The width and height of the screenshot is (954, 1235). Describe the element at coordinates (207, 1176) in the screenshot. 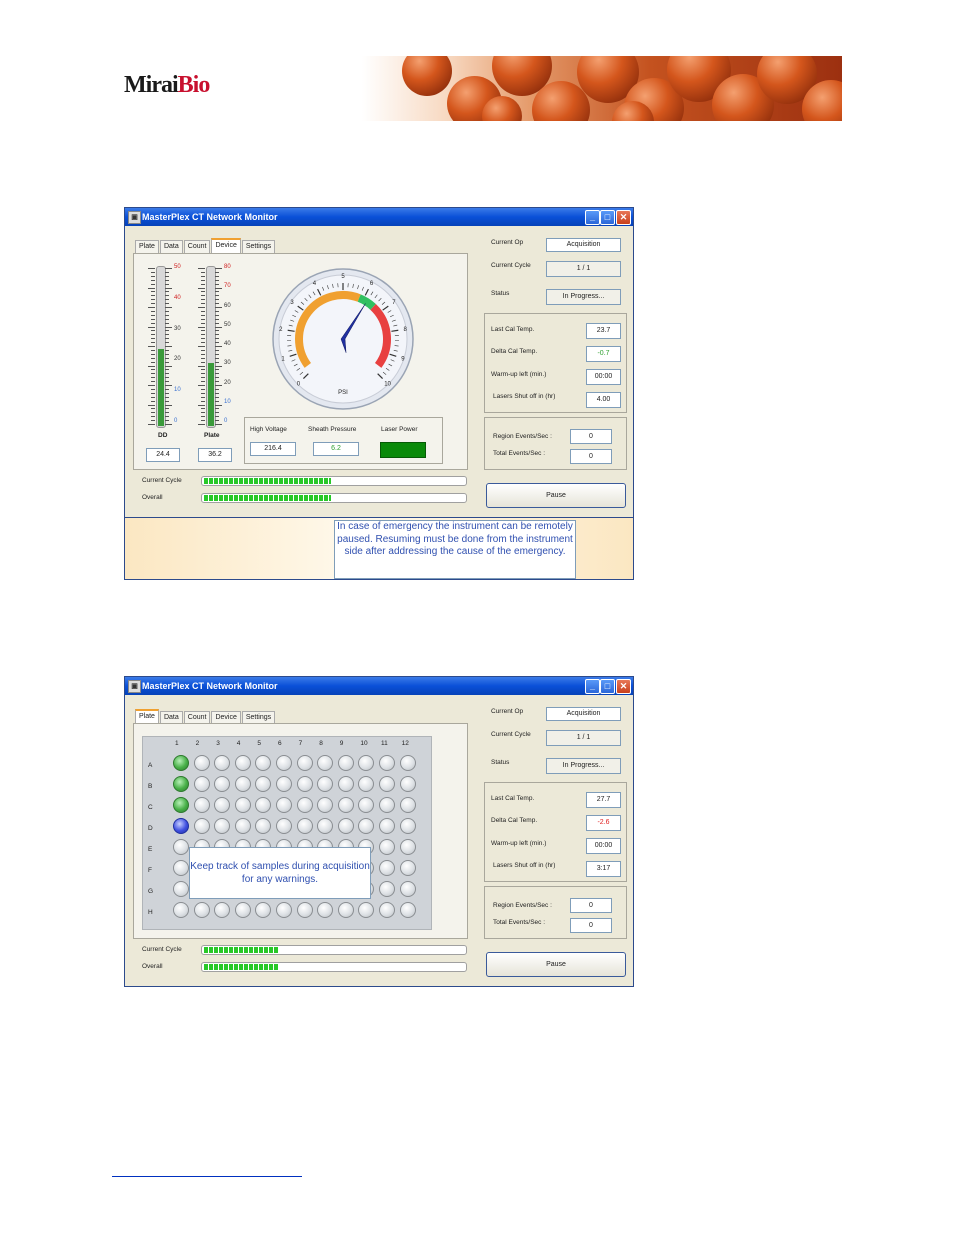

I see `footer-link-underline` at that location.